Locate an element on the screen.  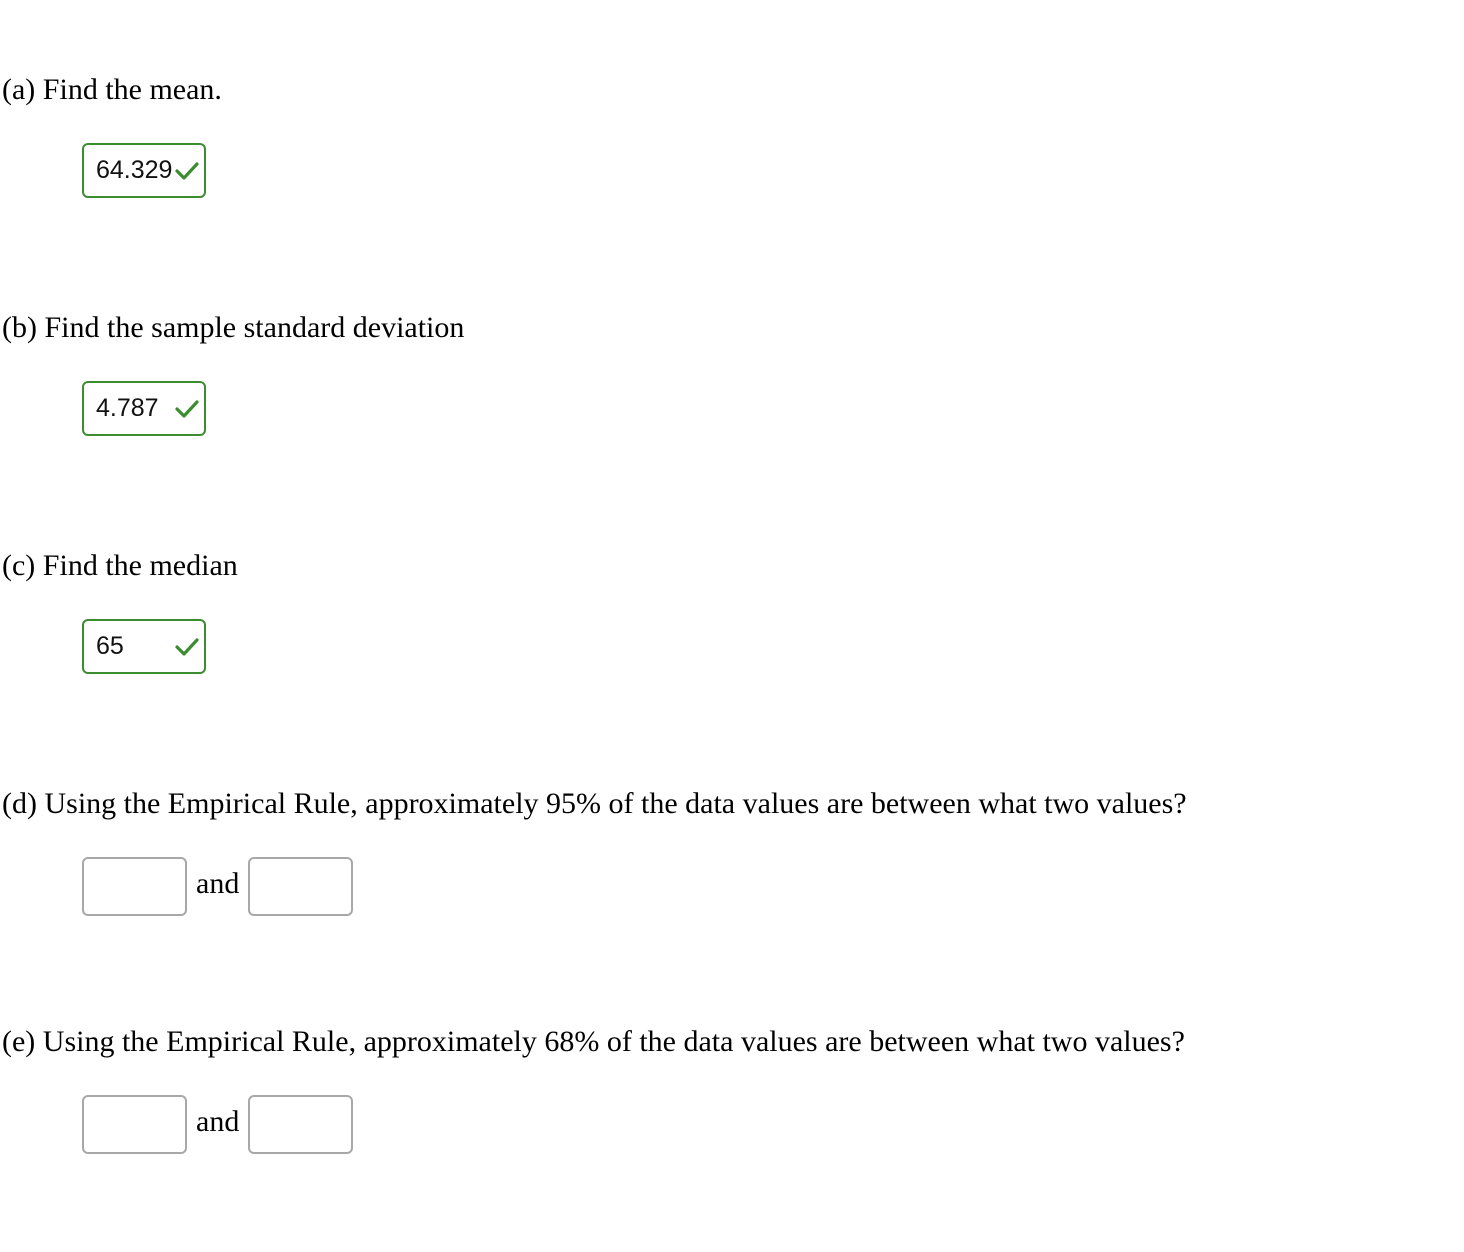
range-68-upper-input is located at coordinates (301, 1124).